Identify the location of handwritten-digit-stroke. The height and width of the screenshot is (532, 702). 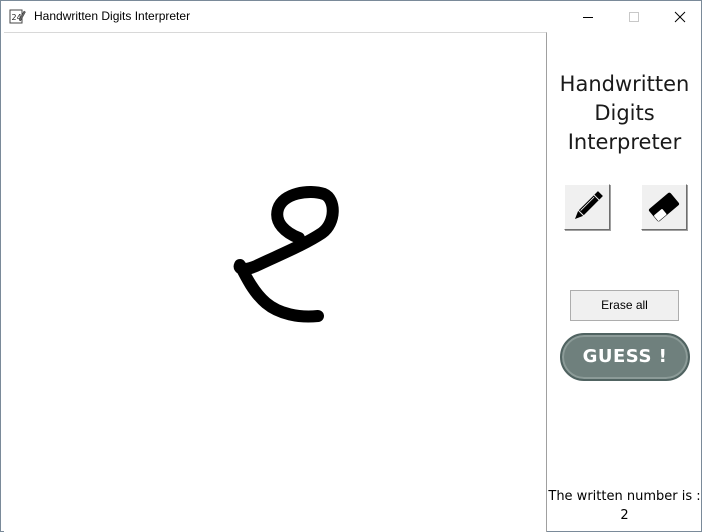
(286, 254).